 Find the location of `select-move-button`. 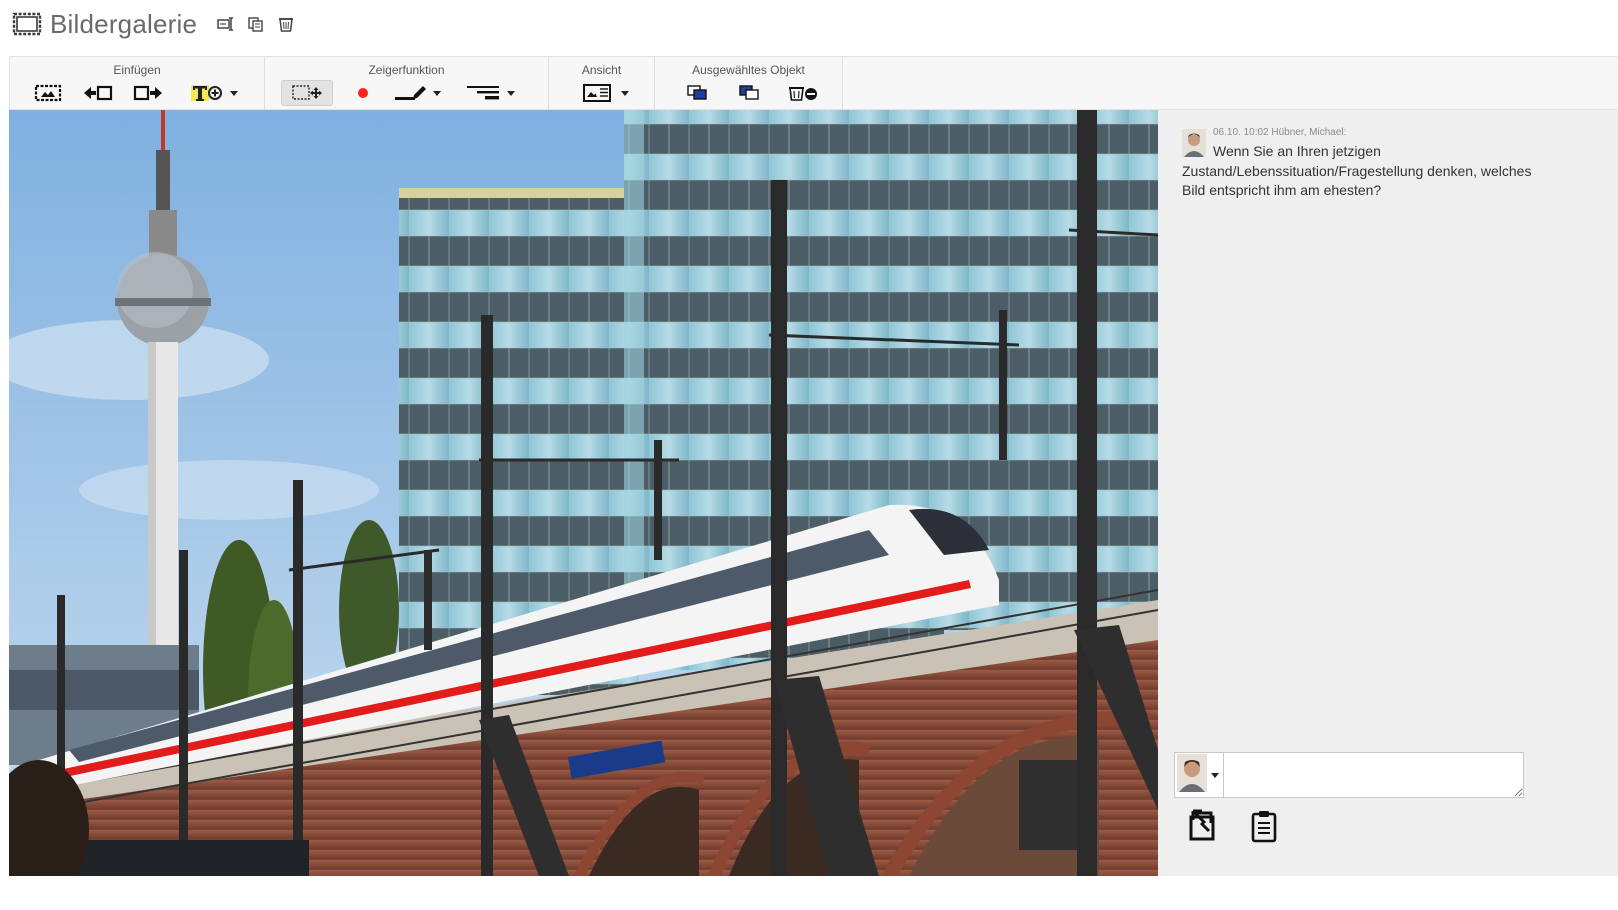

select-move-button is located at coordinates (307, 93).